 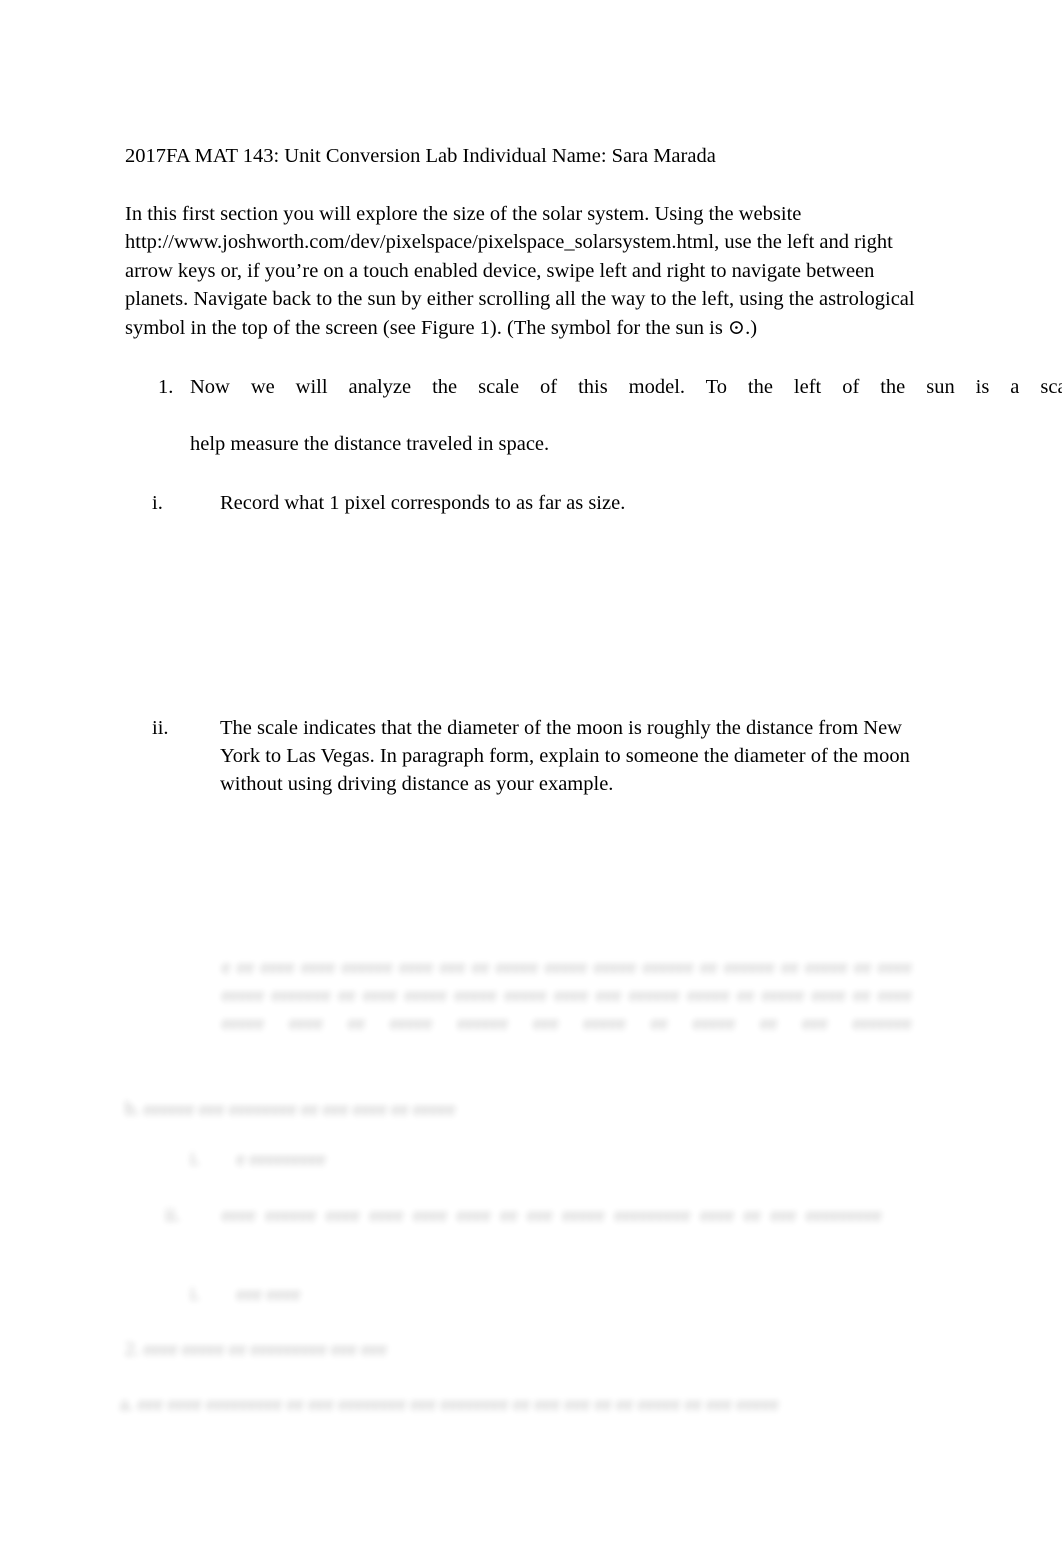 I want to click on answer-space-ii, so click(x=593, y=845).